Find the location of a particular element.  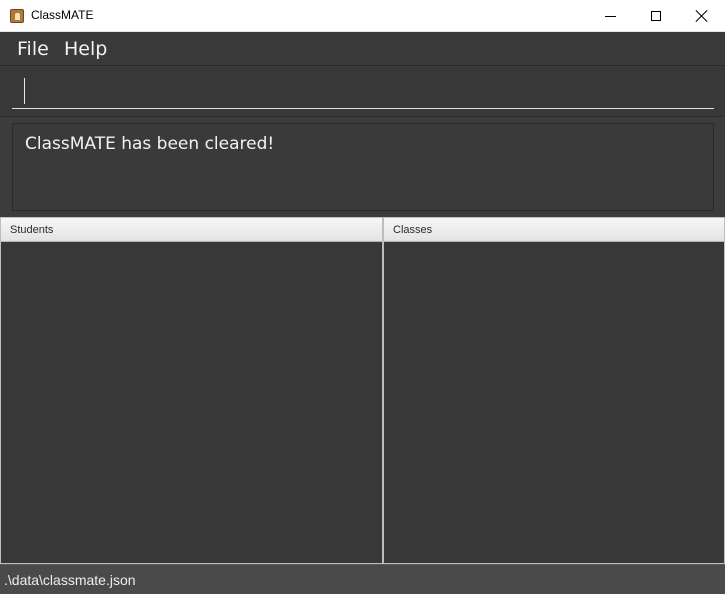

minimize-icon is located at coordinates (610, 16).